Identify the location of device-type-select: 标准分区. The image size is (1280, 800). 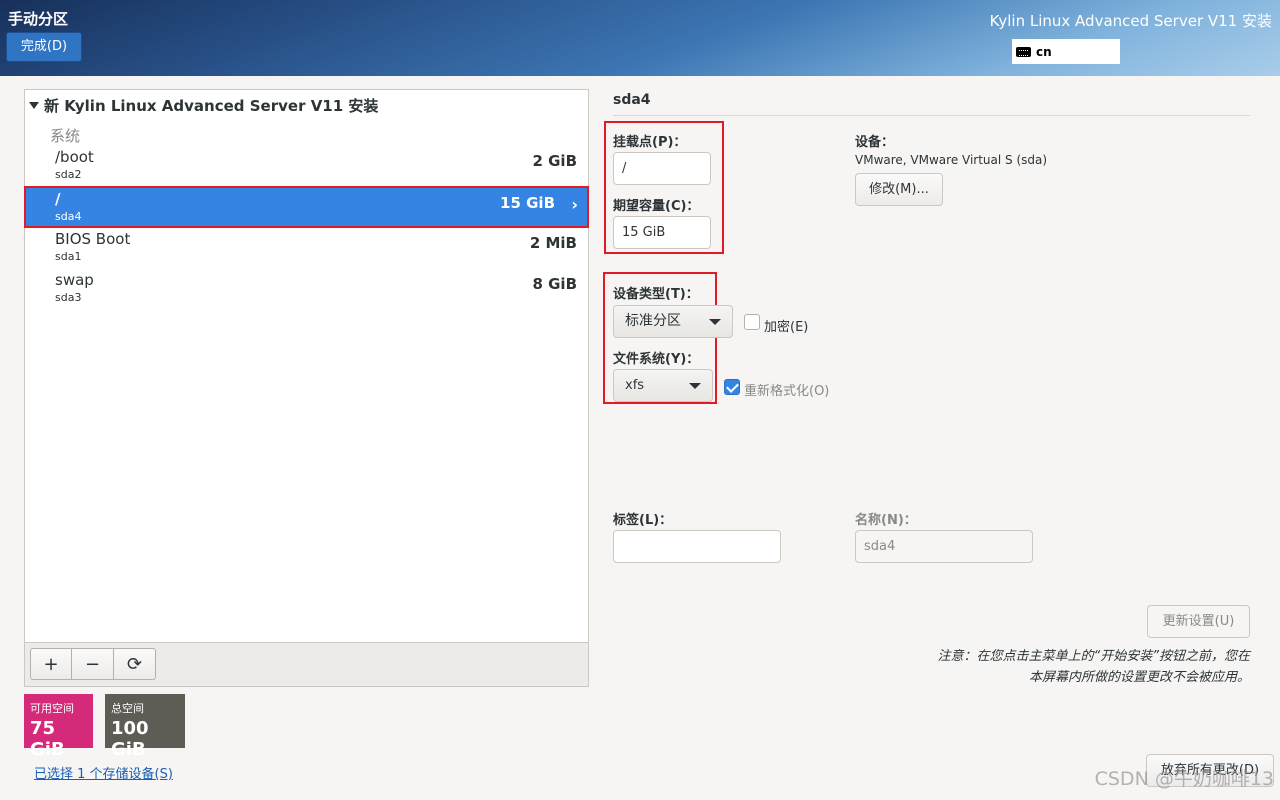
(673, 321).